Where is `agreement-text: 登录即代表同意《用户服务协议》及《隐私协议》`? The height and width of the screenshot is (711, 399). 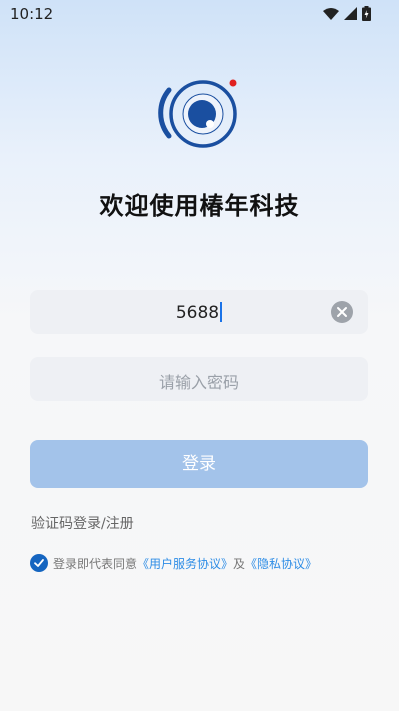
agreement-text: 登录即代表同意《用户服务协议》及《隐私协议》 is located at coordinates (185, 563).